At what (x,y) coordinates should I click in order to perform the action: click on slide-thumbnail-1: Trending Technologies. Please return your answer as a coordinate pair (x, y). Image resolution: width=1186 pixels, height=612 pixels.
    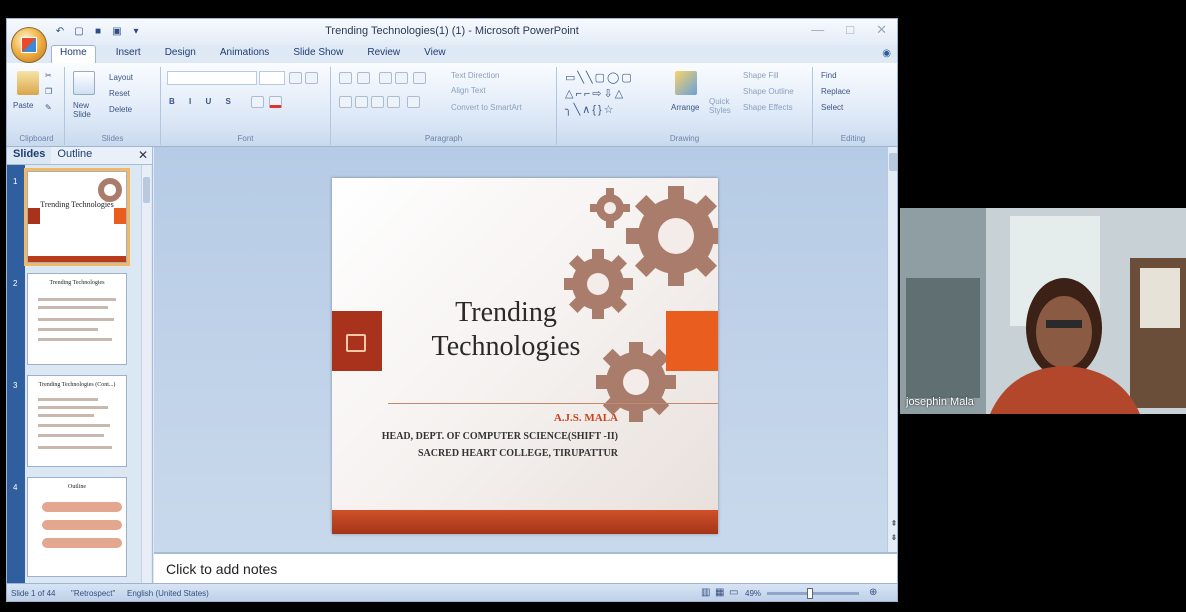
    Looking at the image, I should click on (77, 217).